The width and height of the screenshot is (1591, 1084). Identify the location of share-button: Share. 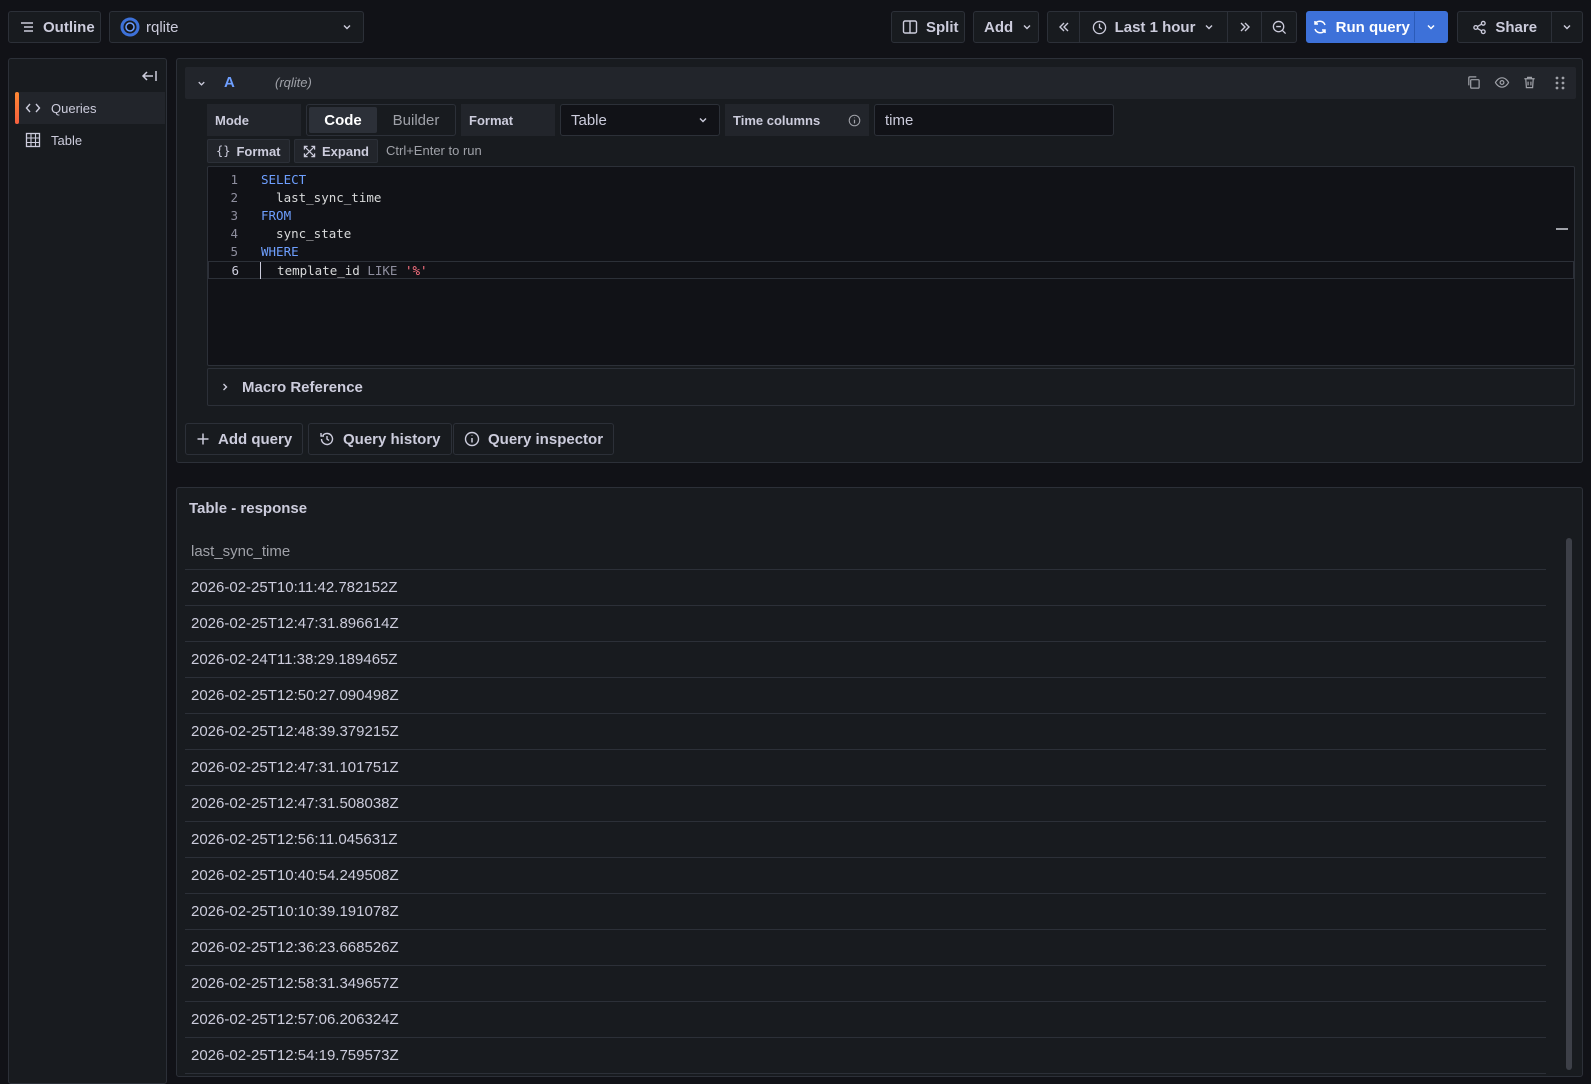
(1505, 27).